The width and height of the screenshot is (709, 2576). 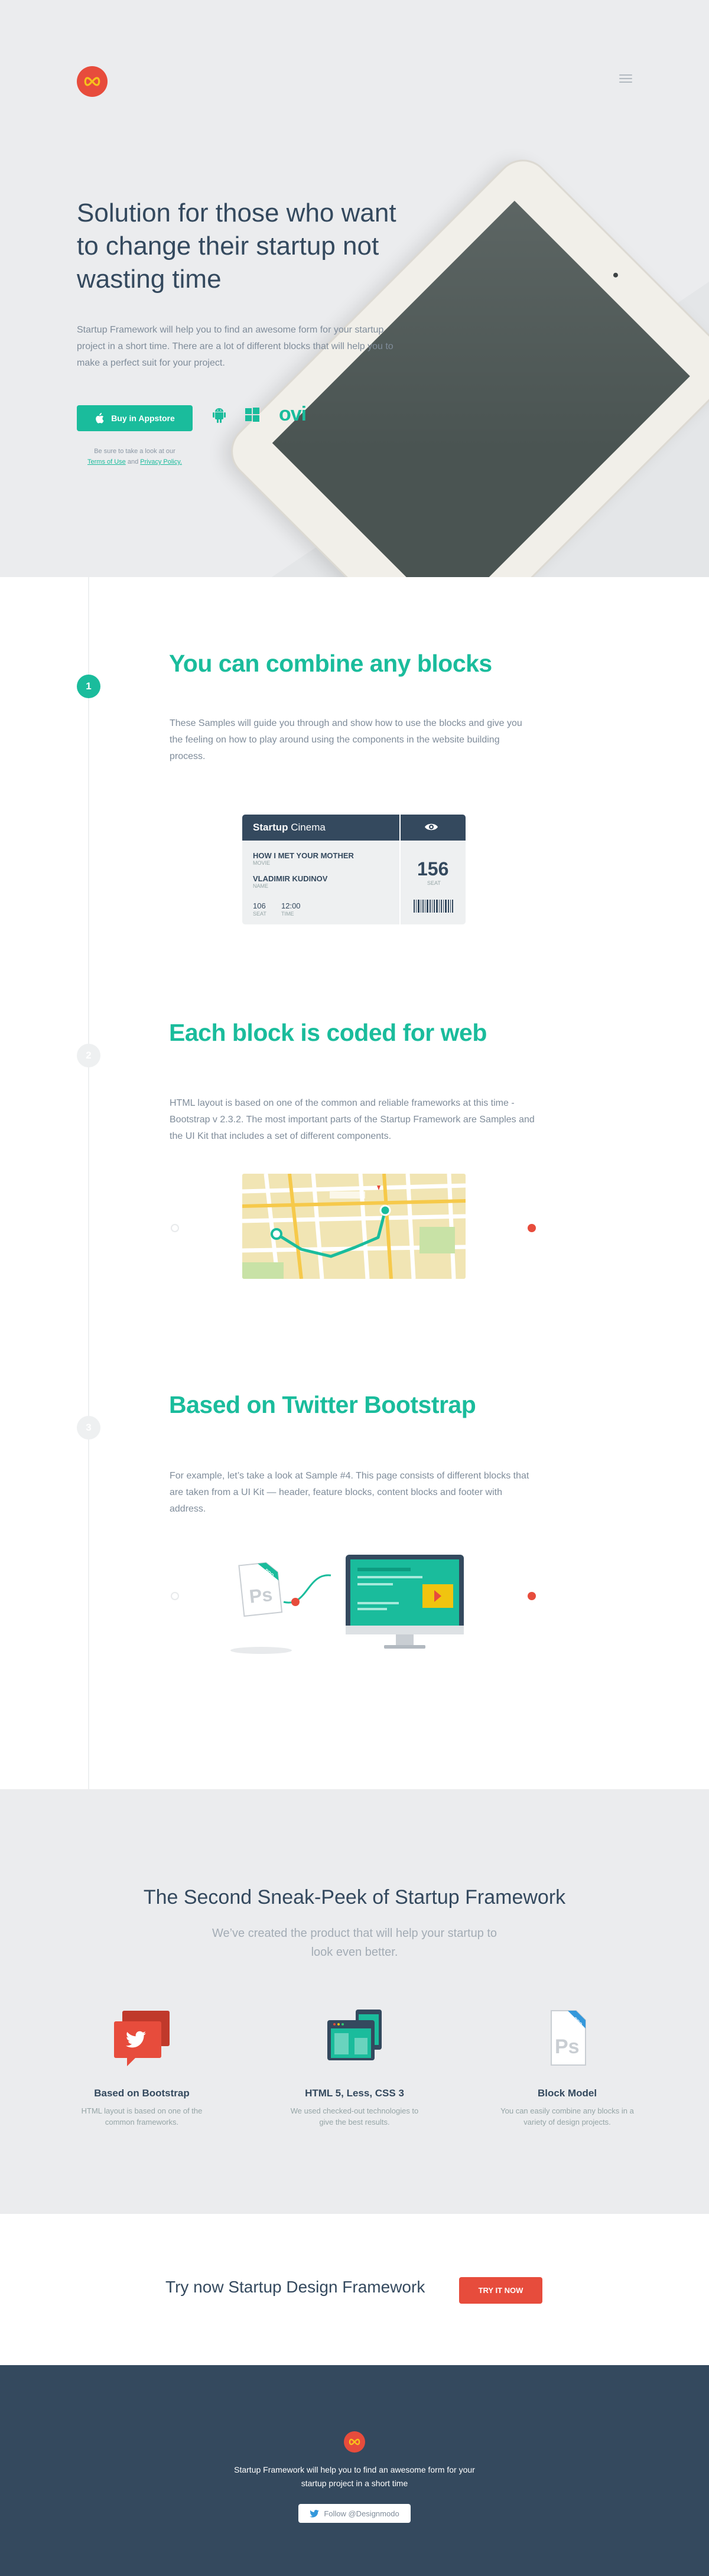 I want to click on ticket-number-label: SEAT, so click(x=434, y=883).